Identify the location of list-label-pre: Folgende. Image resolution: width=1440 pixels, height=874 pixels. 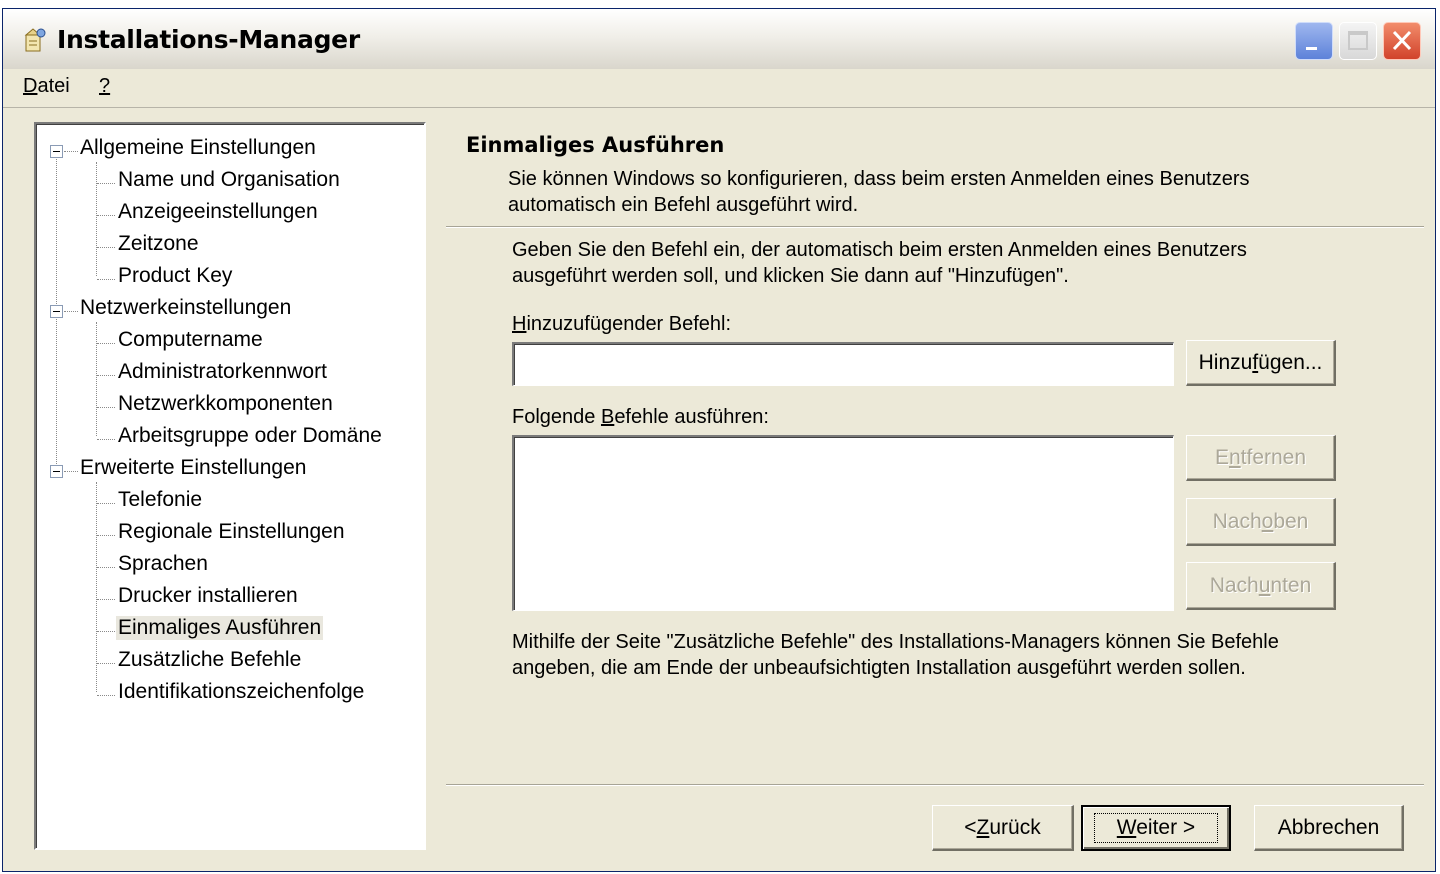
(556, 417).